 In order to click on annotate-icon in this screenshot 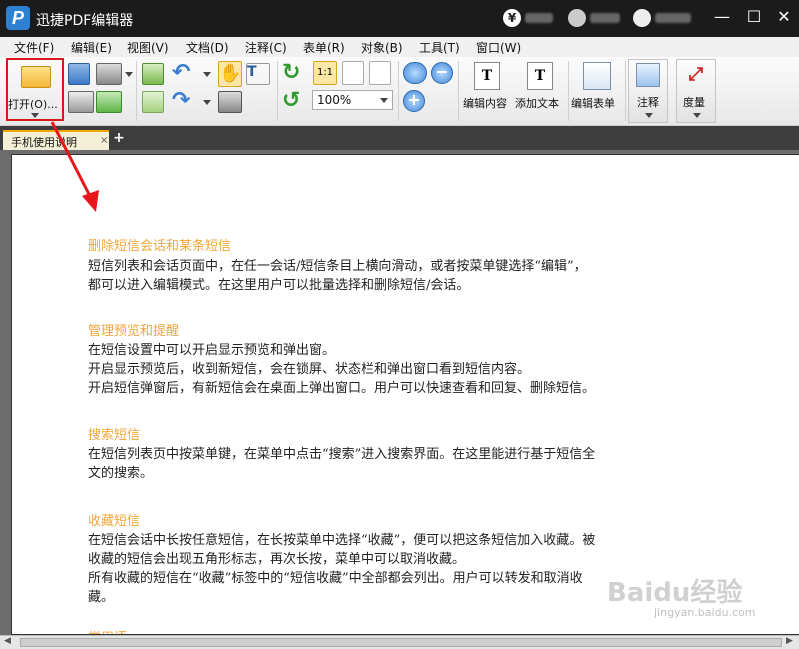, I will do `click(648, 75)`.